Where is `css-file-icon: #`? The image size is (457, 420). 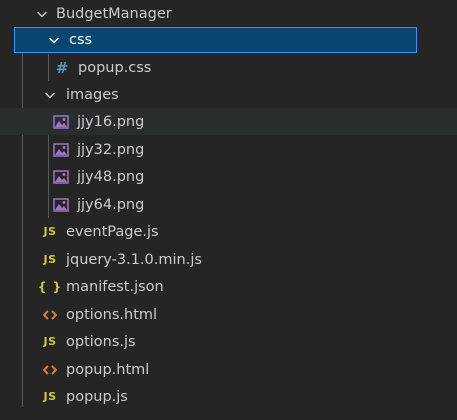 css-file-icon: # is located at coordinates (62, 67).